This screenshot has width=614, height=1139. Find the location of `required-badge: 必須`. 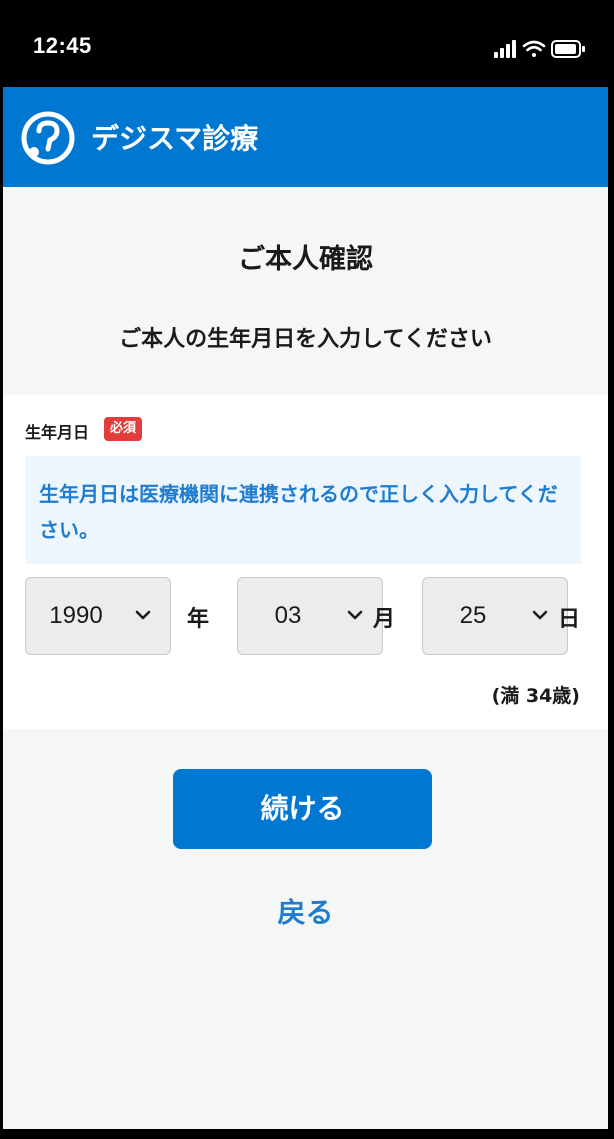

required-badge: 必須 is located at coordinates (123, 429).